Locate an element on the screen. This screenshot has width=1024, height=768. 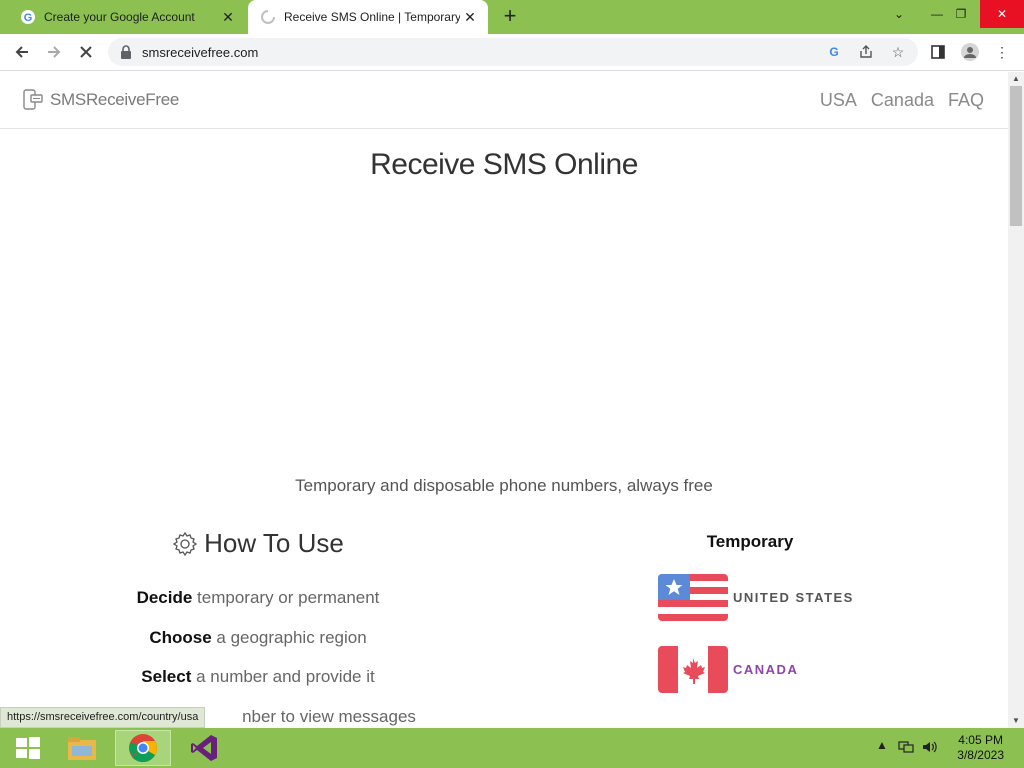
bookmark-star-icon: ☆ is located at coordinates (898, 52).